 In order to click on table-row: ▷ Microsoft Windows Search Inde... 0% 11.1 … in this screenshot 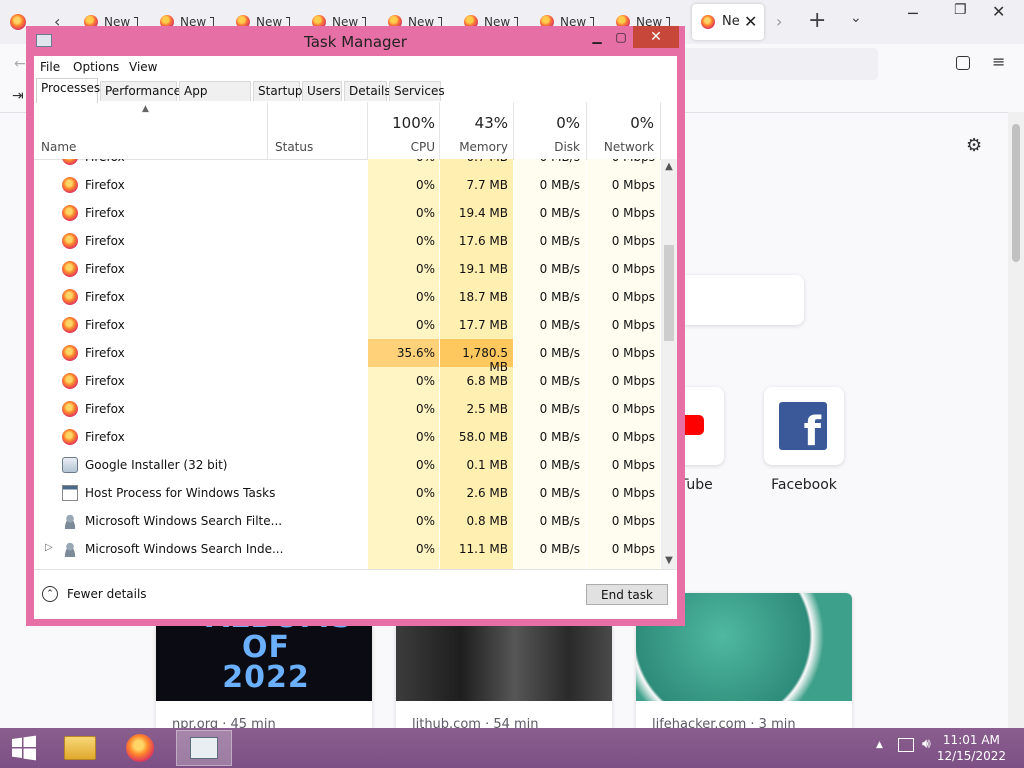, I will do `click(347, 549)`.